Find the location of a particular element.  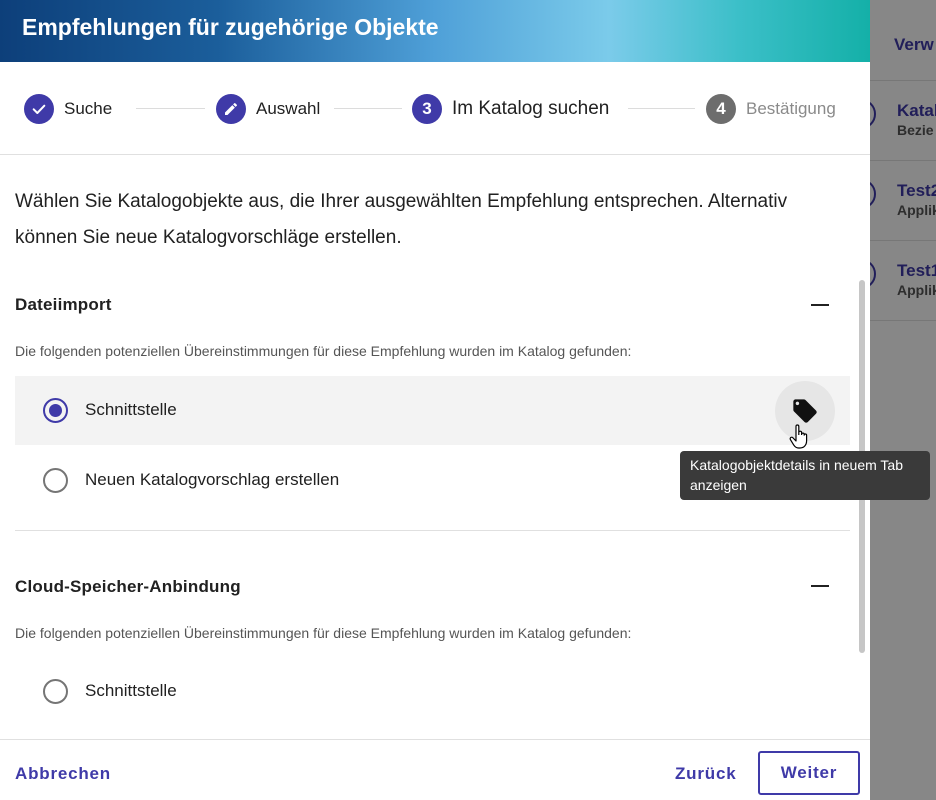

section-divider is located at coordinates (432, 530).